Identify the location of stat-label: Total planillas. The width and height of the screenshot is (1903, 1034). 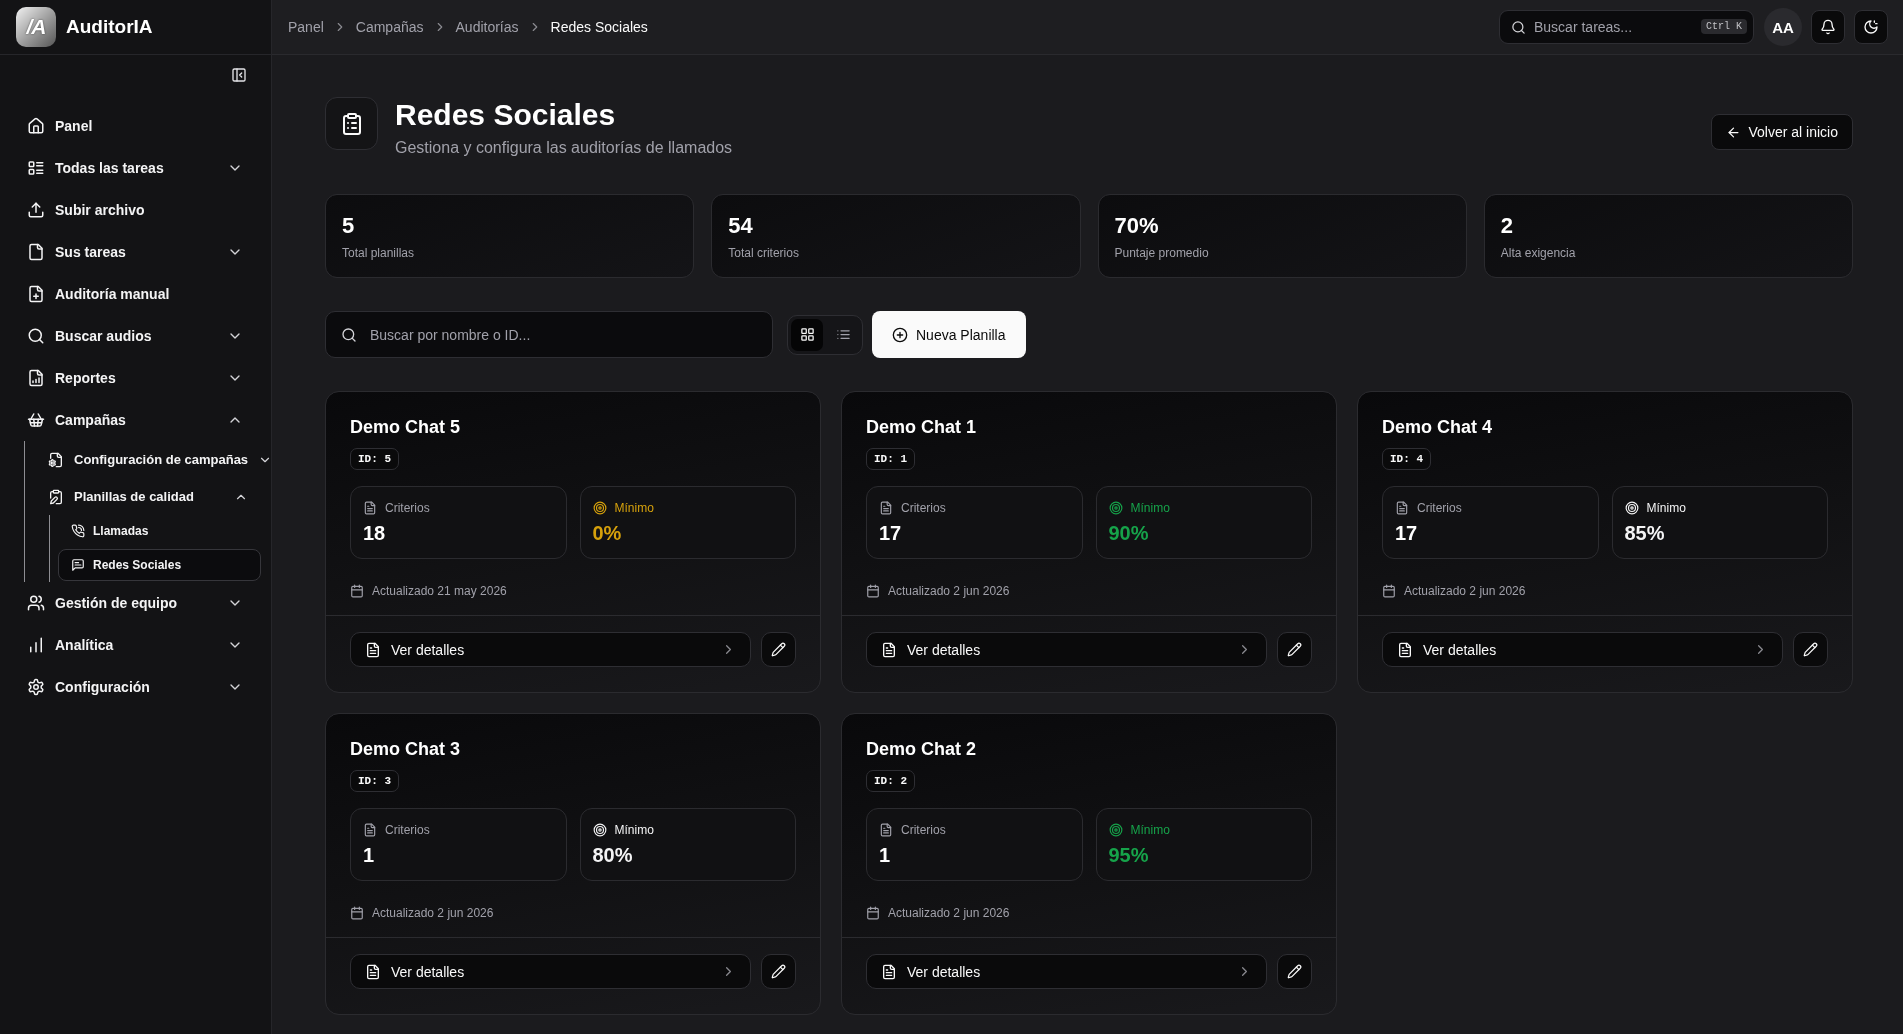
(378, 253).